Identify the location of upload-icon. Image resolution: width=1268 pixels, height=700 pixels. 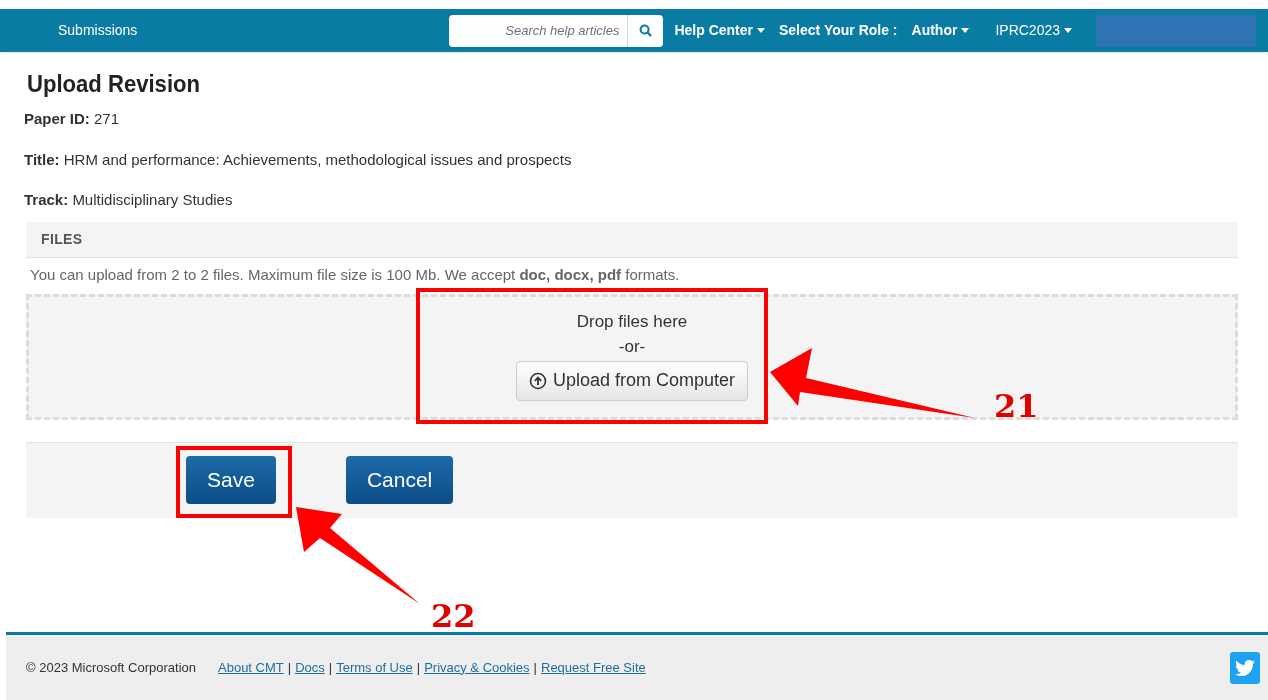
(537, 380).